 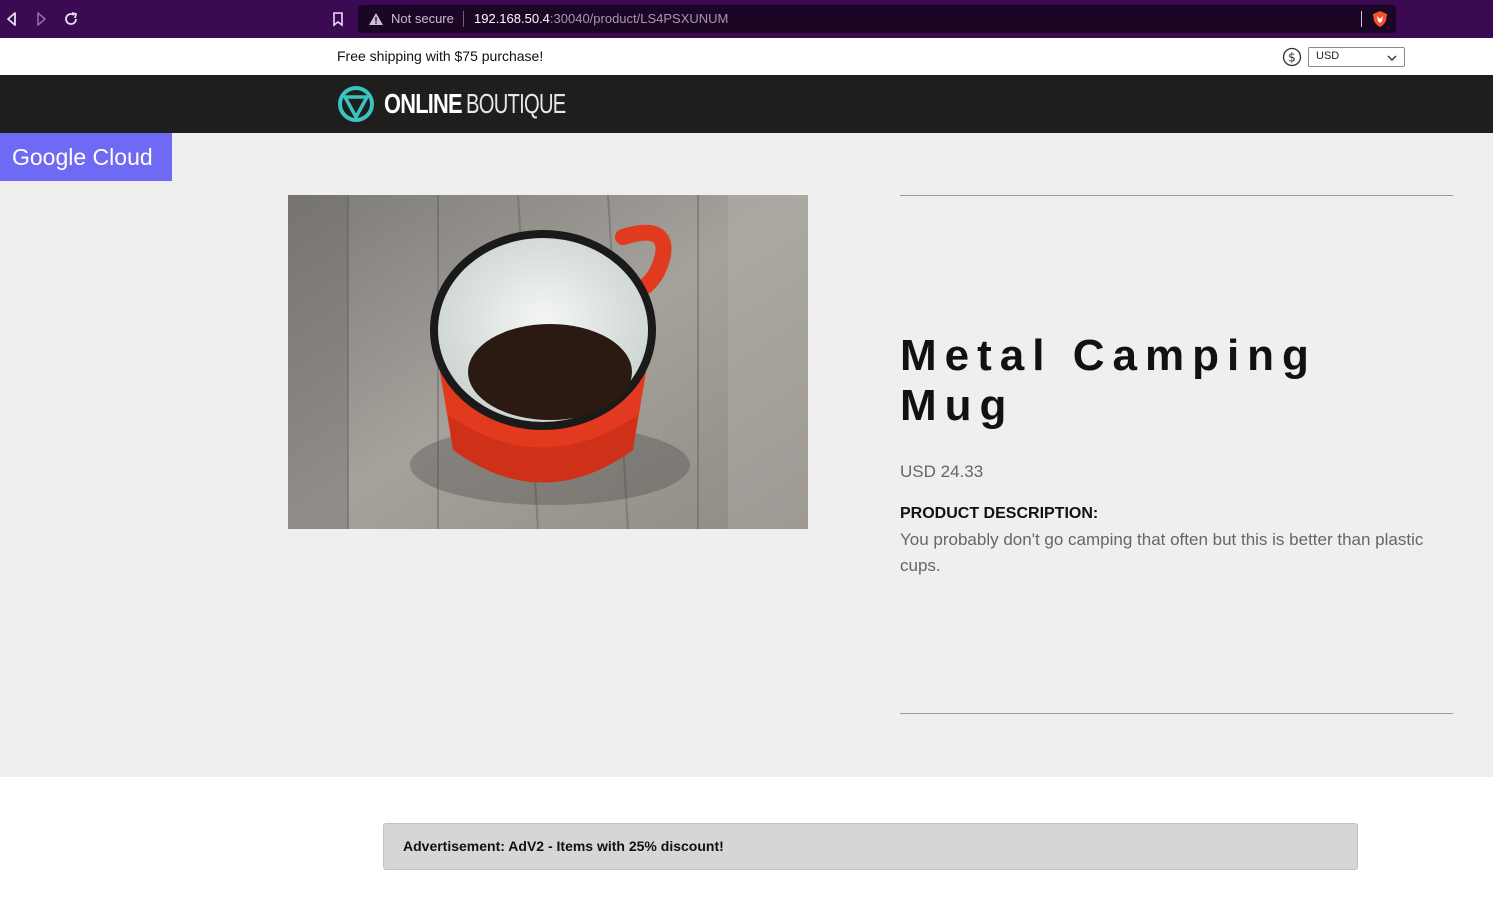 What do you see at coordinates (746, 56) in the screenshot?
I see `top-banner: Free shipping with $75 purchase! $ USD` at bounding box center [746, 56].